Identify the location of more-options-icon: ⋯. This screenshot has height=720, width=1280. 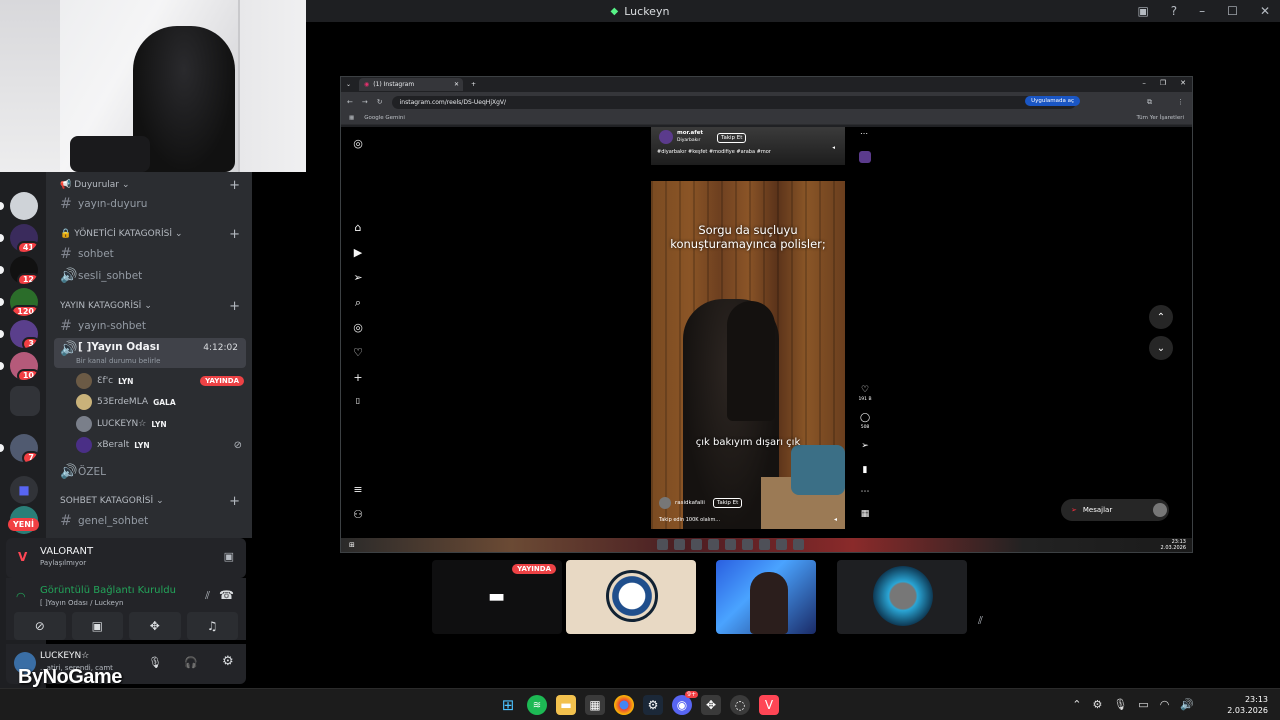
(865, 492).